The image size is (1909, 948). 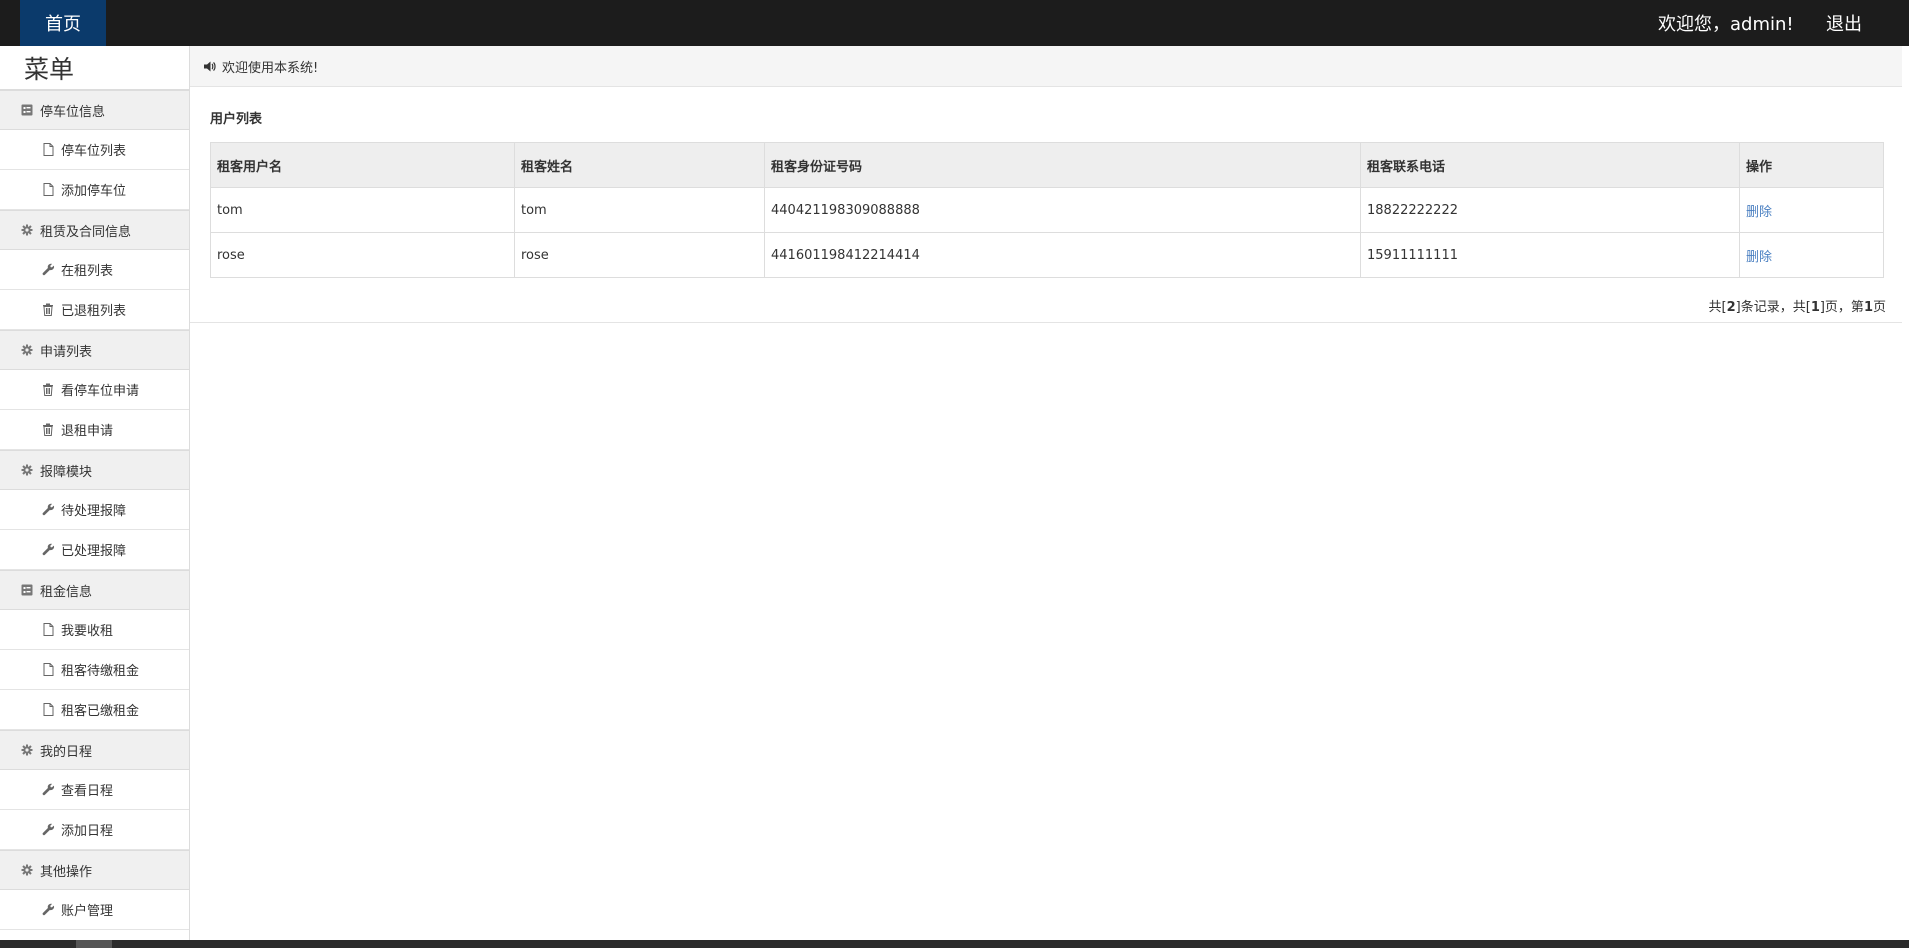 I want to click on sidebar-group-label: 租赁及合同信息, so click(x=86, y=232).